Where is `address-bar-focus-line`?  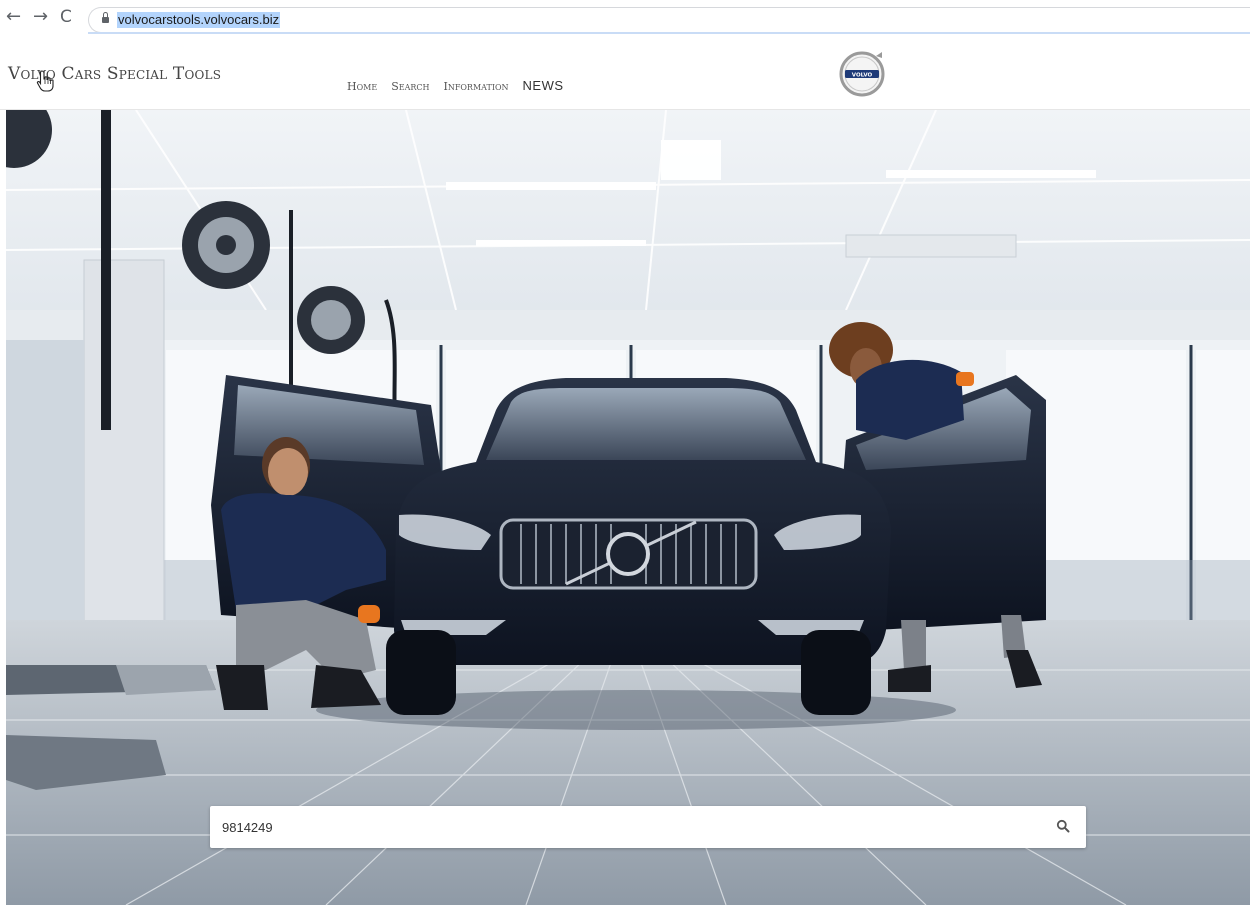
address-bar-focus-line is located at coordinates (669, 33).